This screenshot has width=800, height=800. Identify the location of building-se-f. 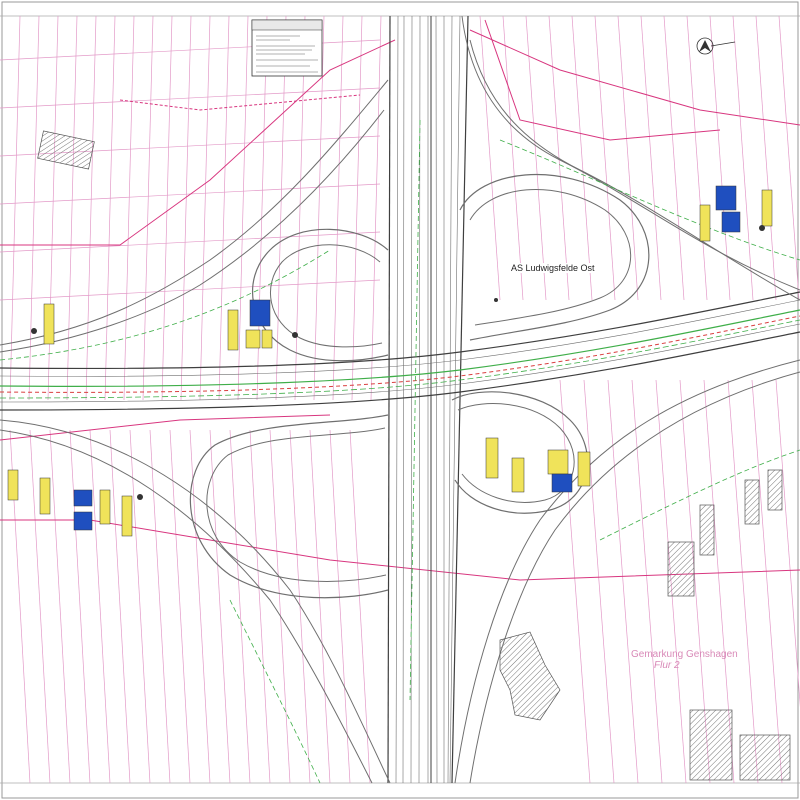
(765, 757).